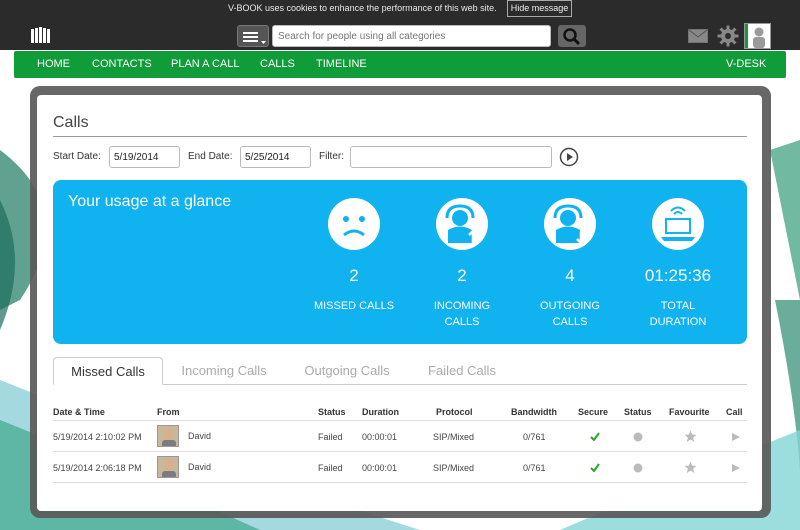  I want to click on end-date-input, so click(275, 157).